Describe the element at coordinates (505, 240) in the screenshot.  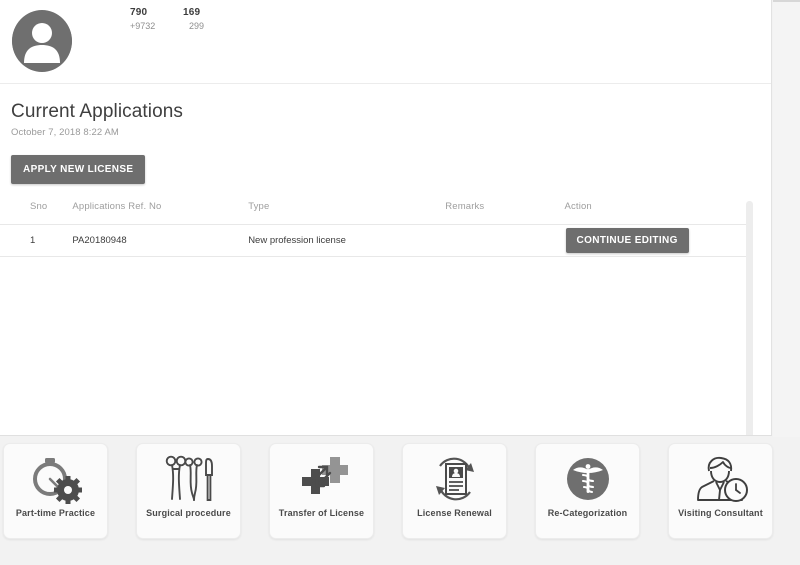
I see `cell-remarks` at that location.